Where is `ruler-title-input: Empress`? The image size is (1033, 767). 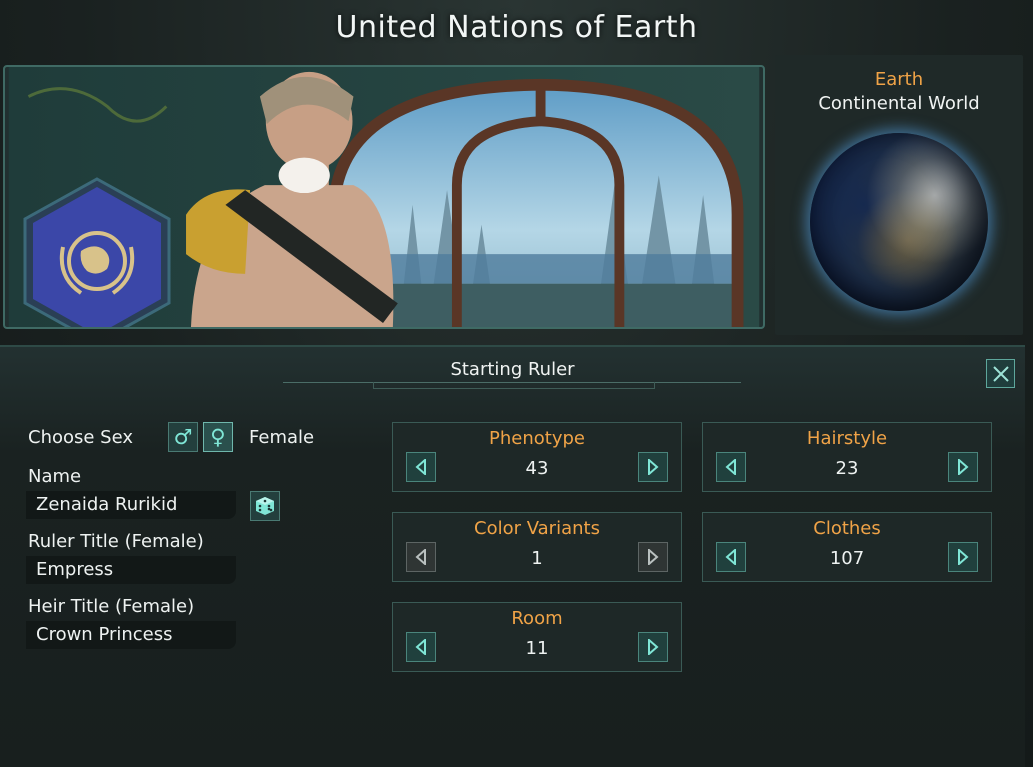 ruler-title-input: Empress is located at coordinates (131, 570).